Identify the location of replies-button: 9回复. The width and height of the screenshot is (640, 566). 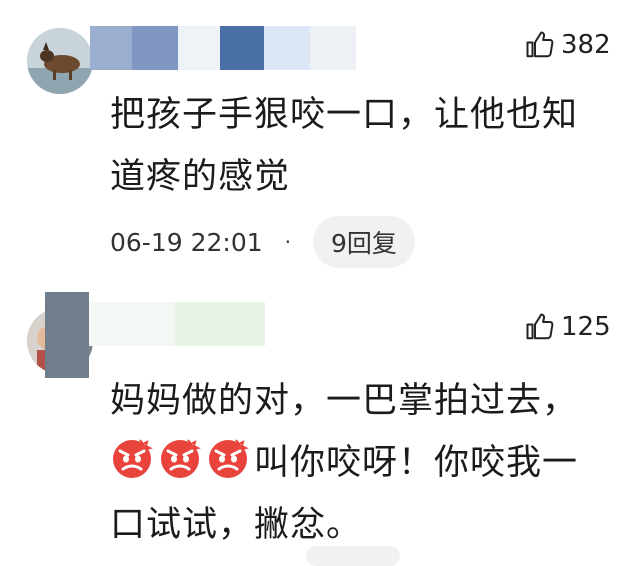
(364, 242).